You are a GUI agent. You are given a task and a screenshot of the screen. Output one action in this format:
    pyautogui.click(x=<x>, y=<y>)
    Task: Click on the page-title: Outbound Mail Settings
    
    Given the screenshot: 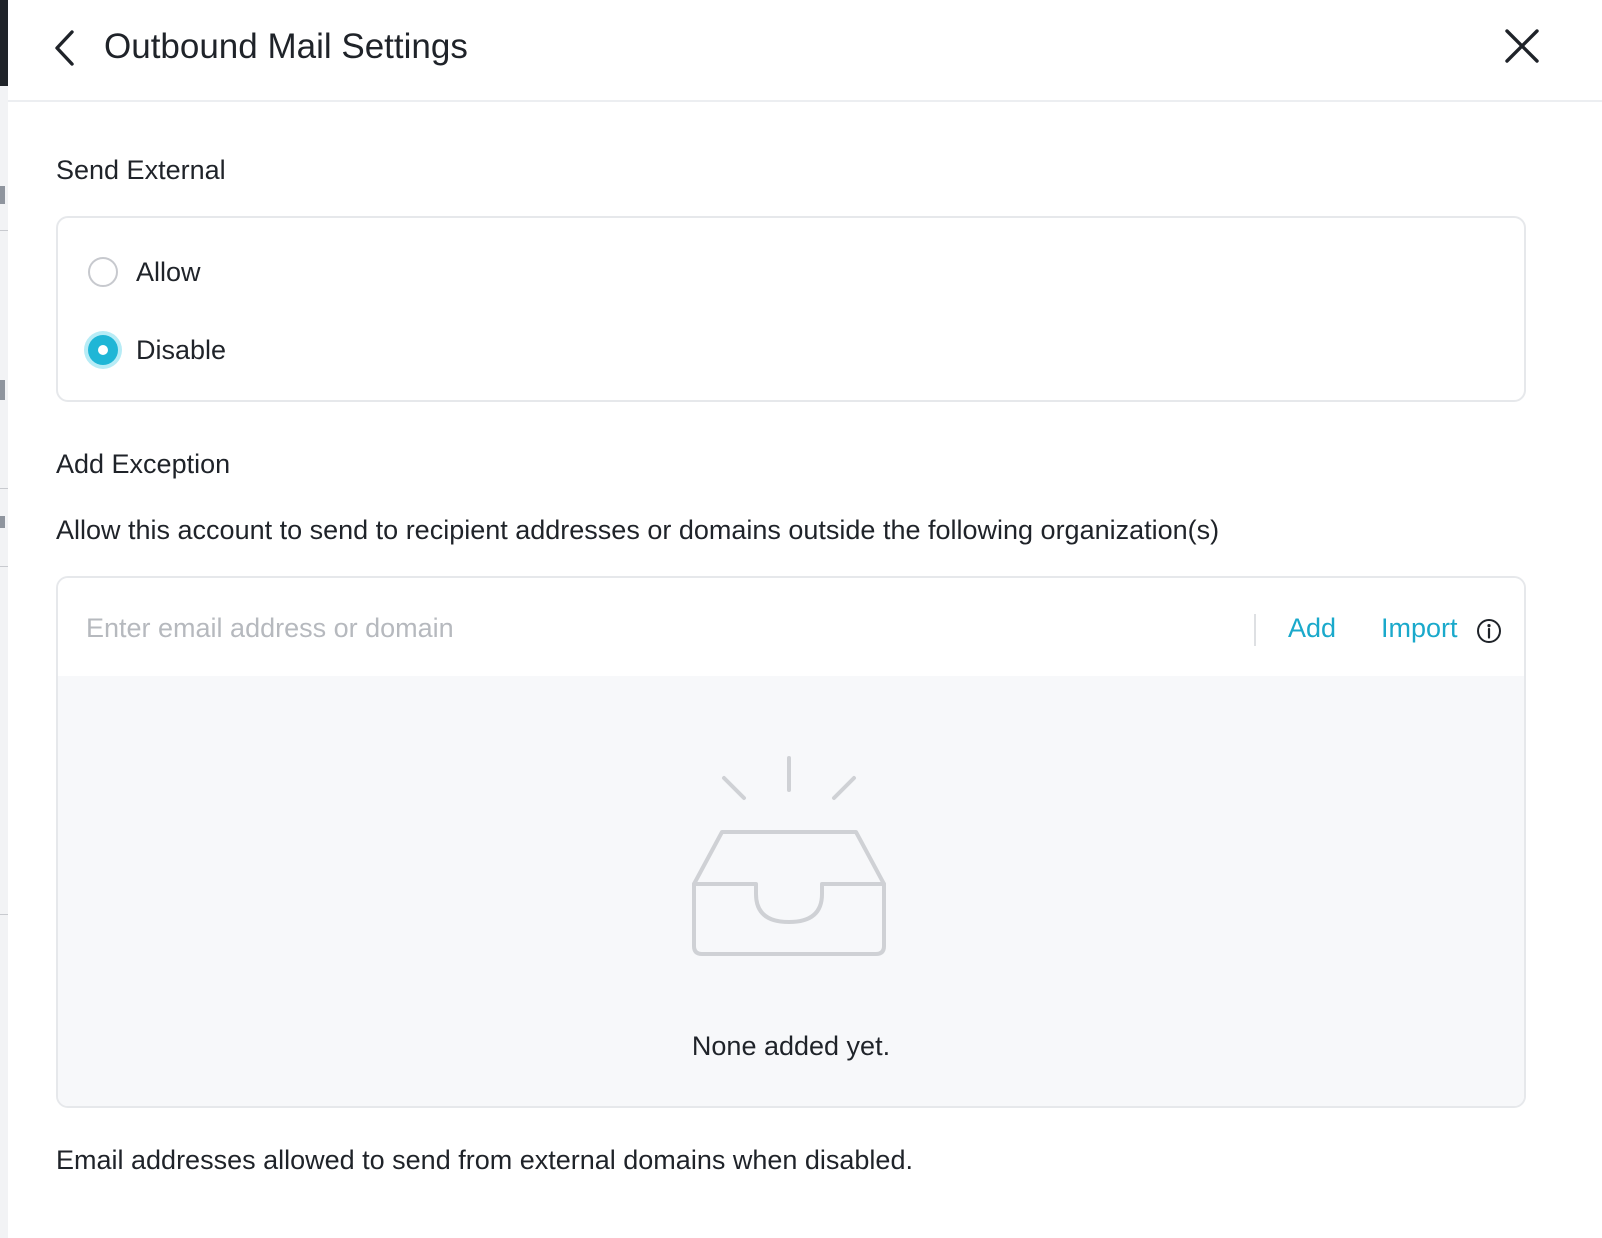 What is the action you would take?
    pyautogui.click(x=286, y=46)
    